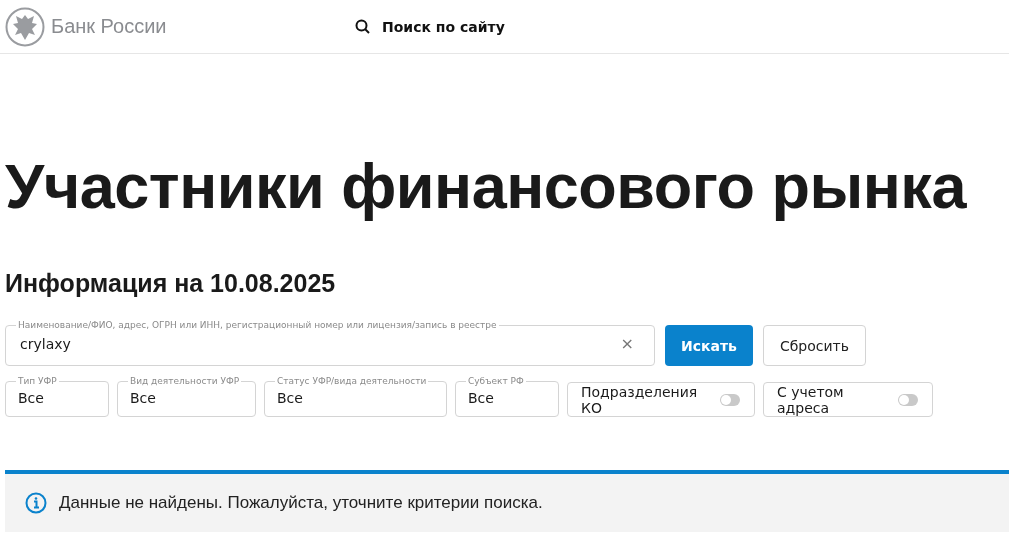 This screenshot has height=558, width=1009. Describe the element at coordinates (57, 396) in the screenshot. I see `select-field: Тип УФР Все` at that location.